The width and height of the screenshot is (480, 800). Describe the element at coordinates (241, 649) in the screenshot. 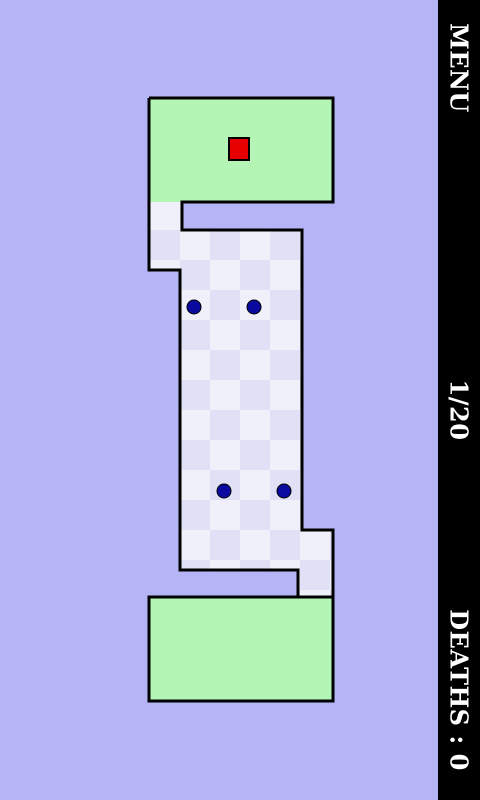

I see `goal-safe-zone` at that location.